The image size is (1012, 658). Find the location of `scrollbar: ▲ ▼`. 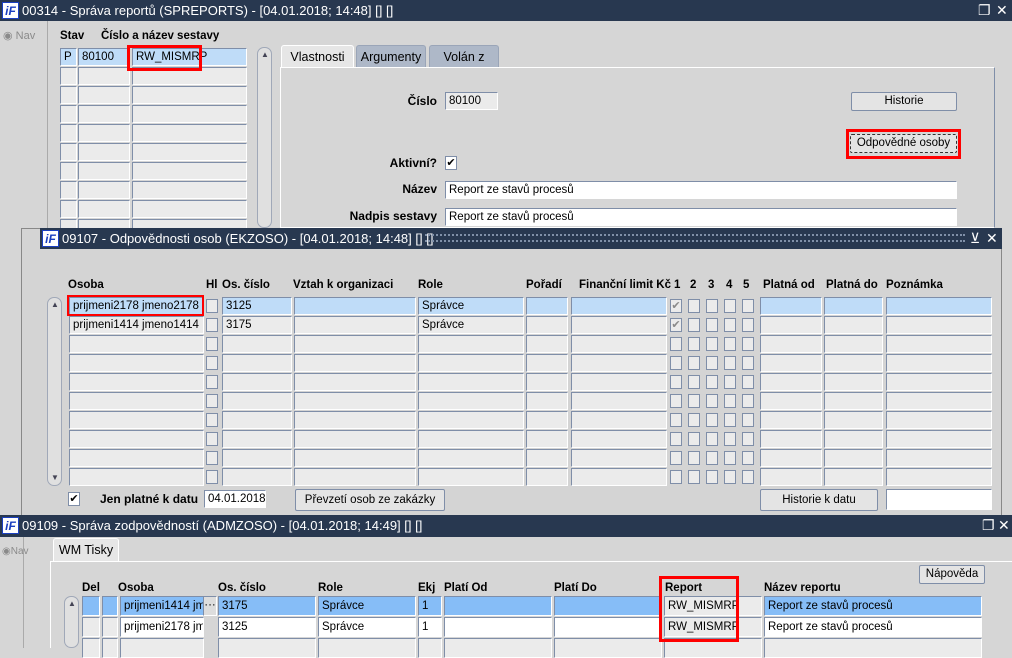

scrollbar: ▲ ▼ is located at coordinates (54, 391).